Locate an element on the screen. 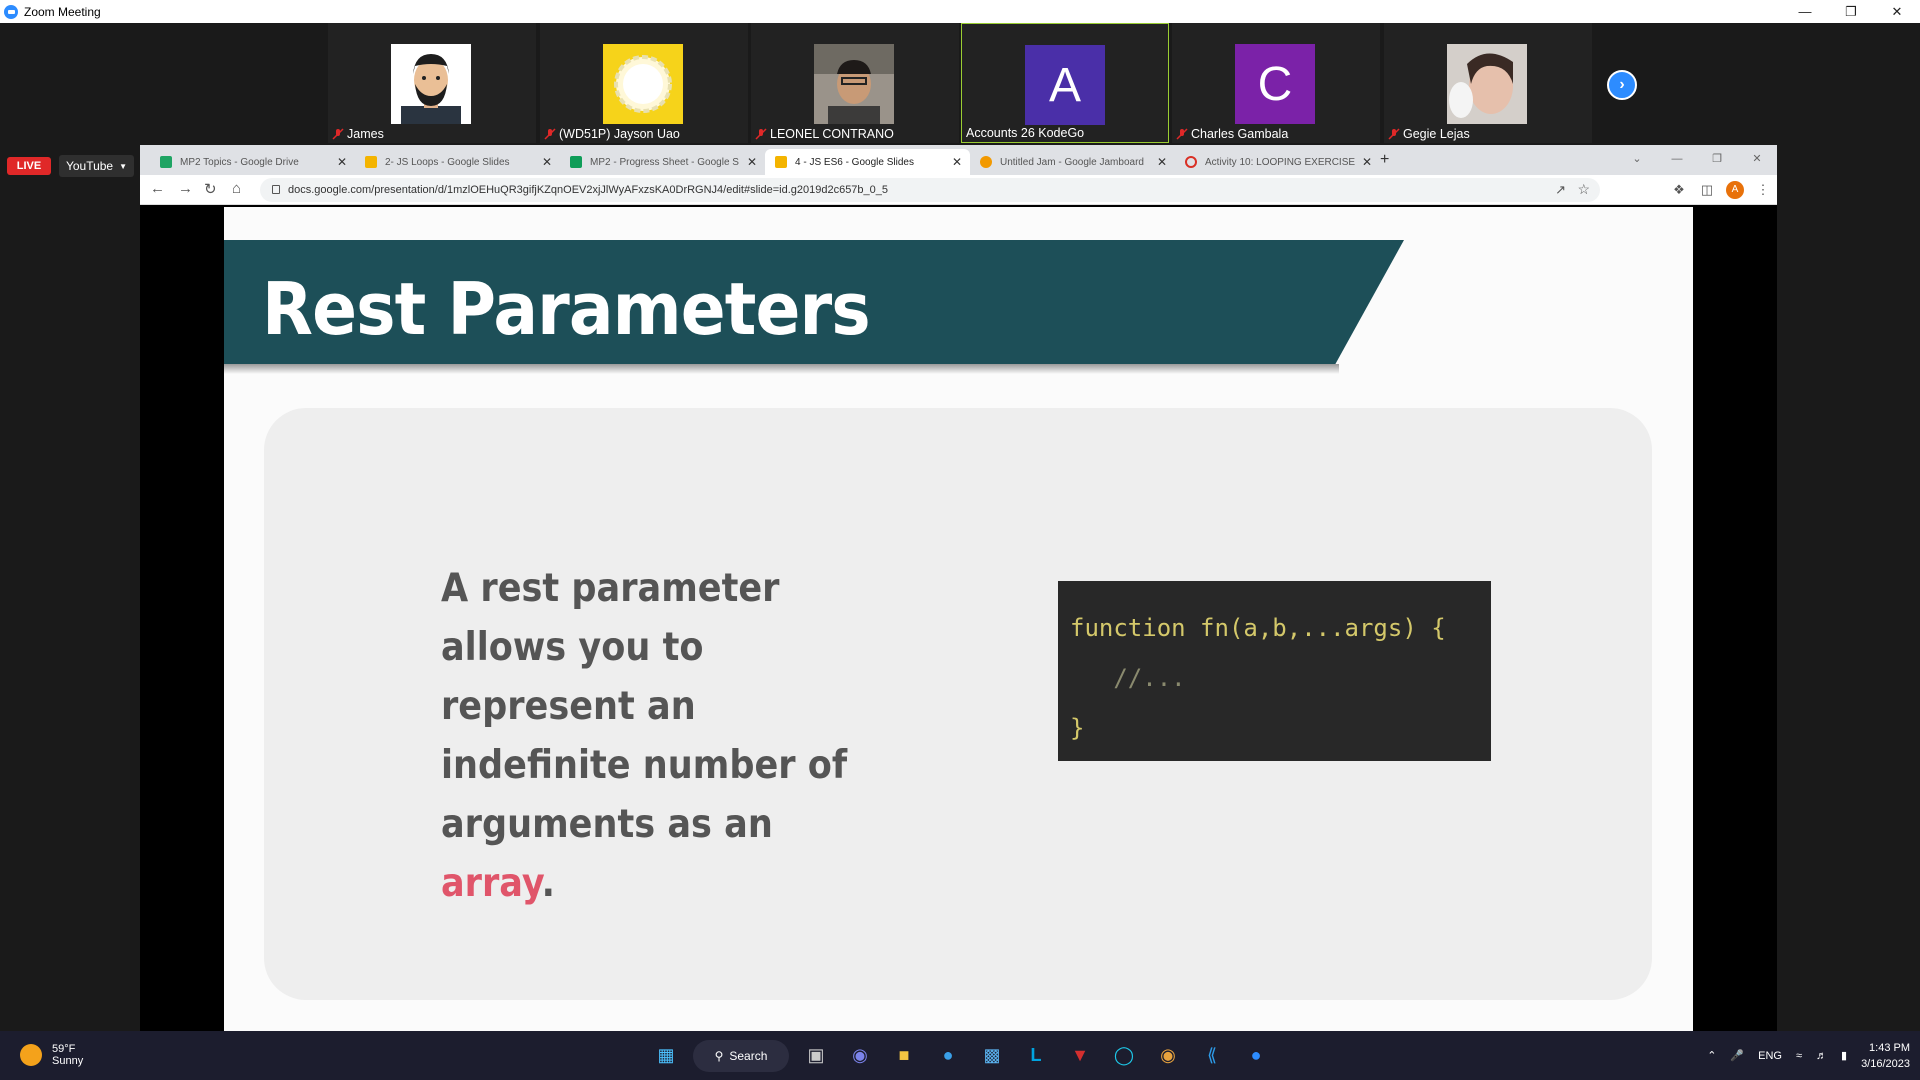 The image size is (1920, 1080). sheets-icon is located at coordinates (576, 162).